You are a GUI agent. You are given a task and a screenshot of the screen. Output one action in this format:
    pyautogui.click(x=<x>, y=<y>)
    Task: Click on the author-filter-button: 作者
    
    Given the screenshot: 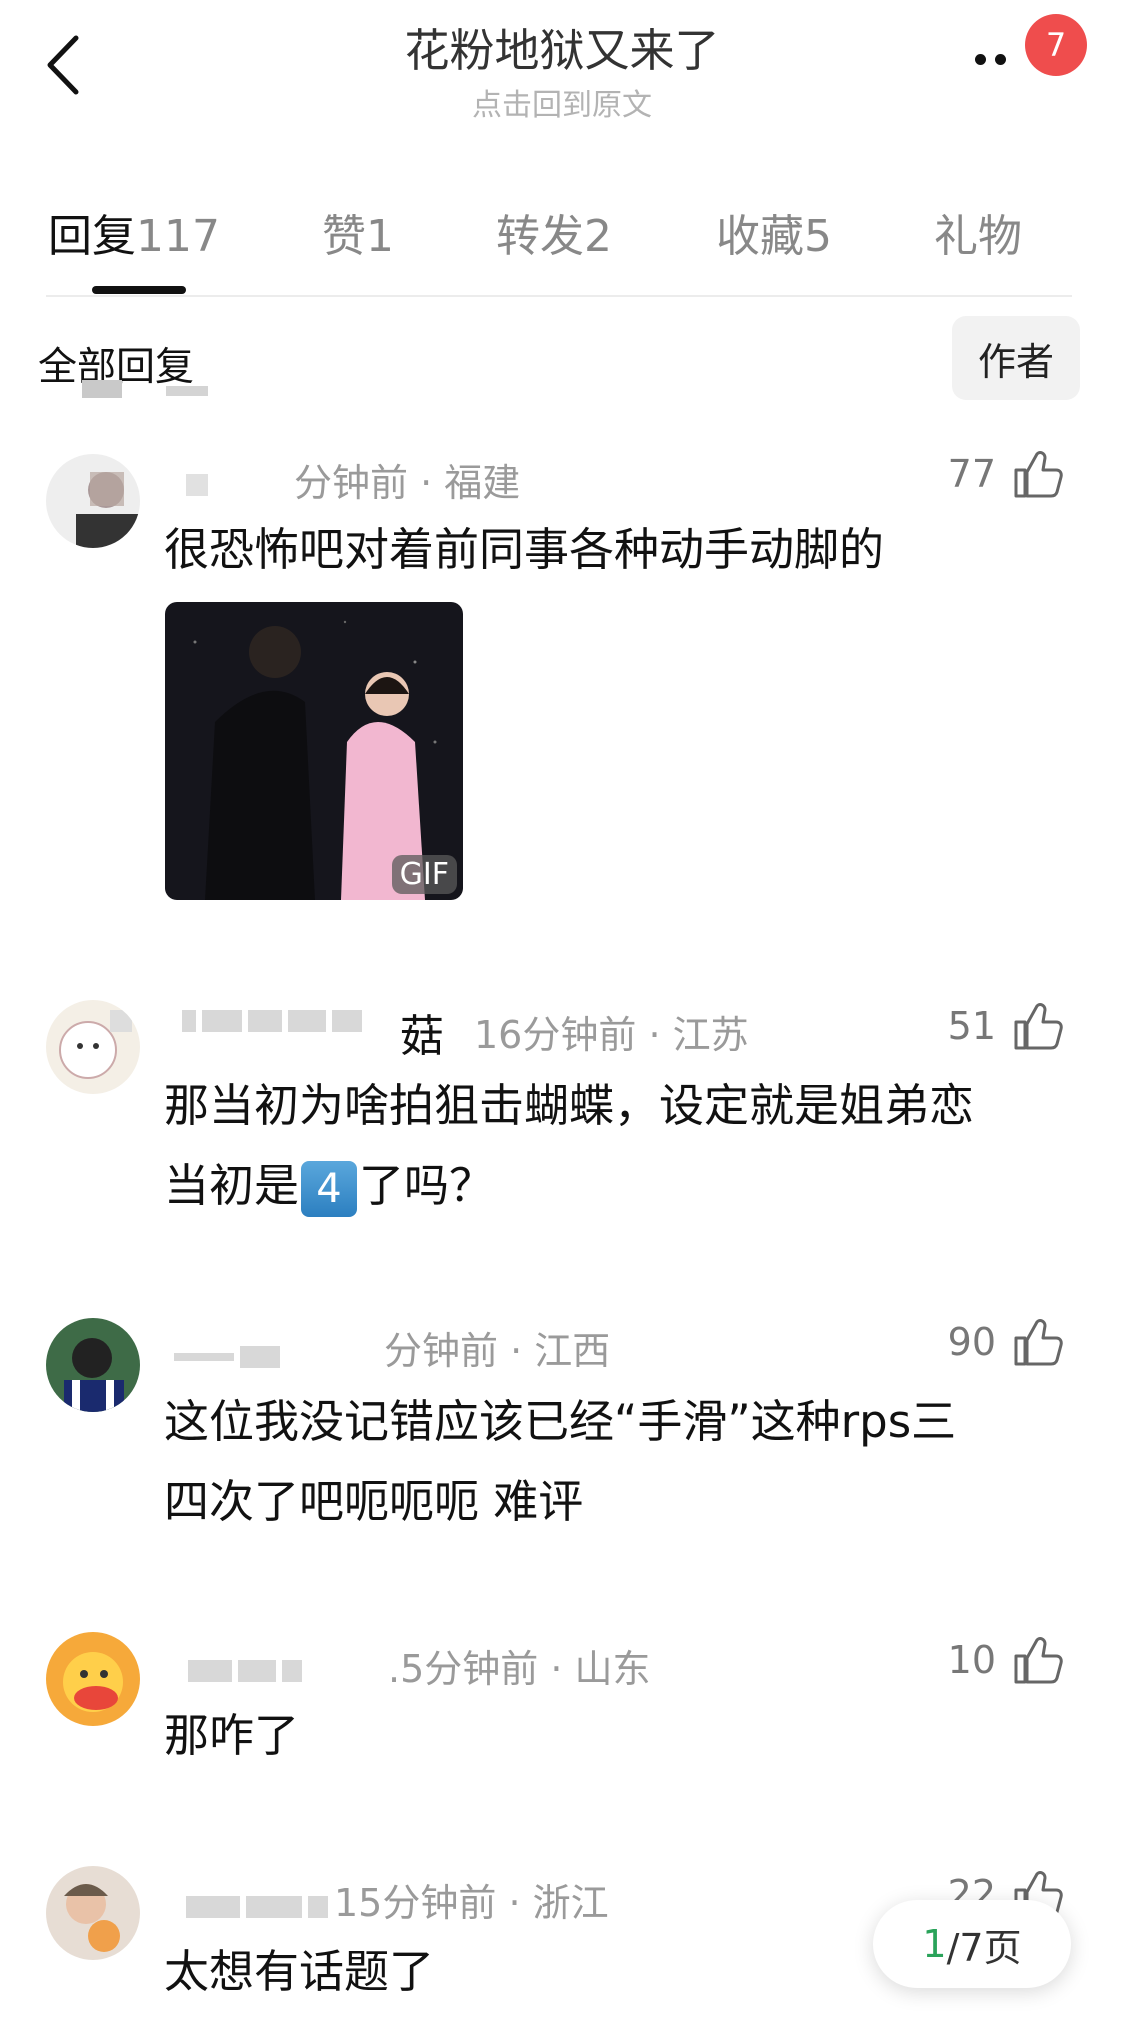 What is the action you would take?
    pyautogui.click(x=1016, y=358)
    